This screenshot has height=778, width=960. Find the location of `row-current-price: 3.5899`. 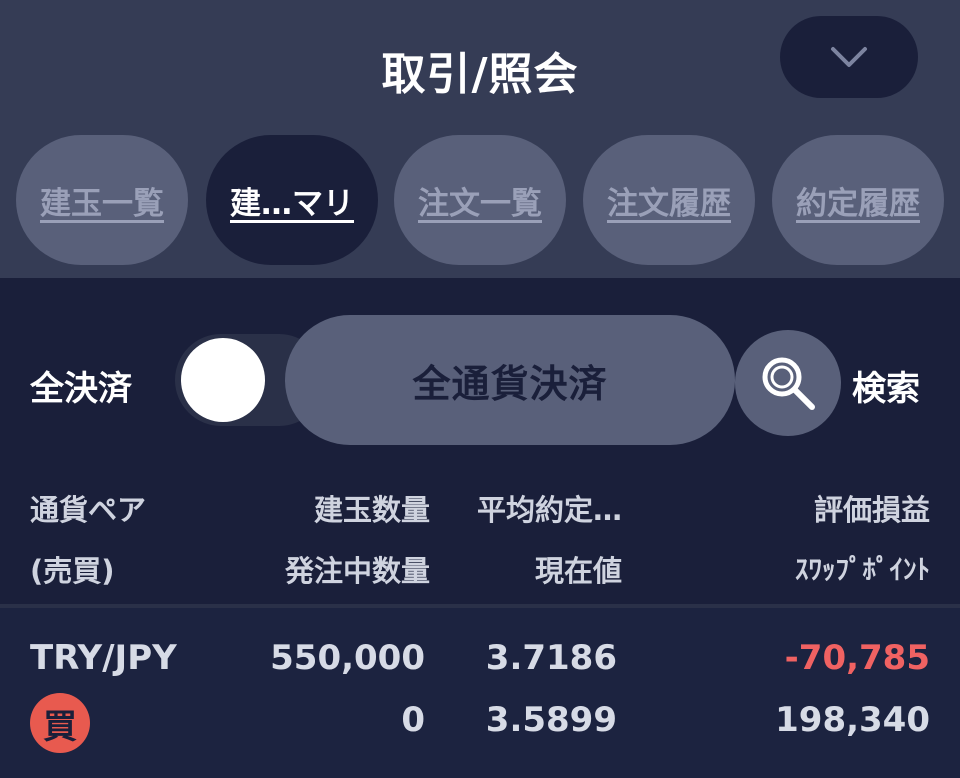

row-current-price: 3.5899 is located at coordinates (551, 720).